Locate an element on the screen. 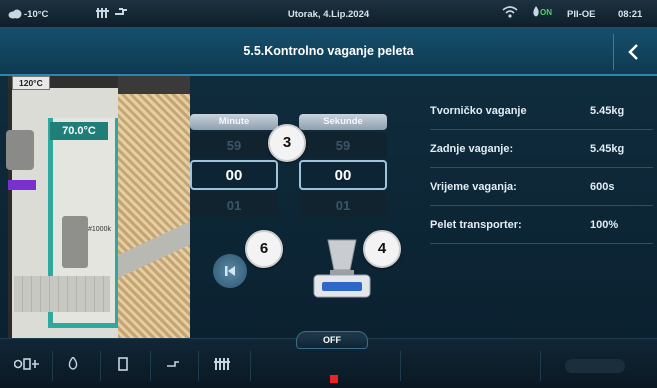  fan-label: #1000k is located at coordinates (99, 229).